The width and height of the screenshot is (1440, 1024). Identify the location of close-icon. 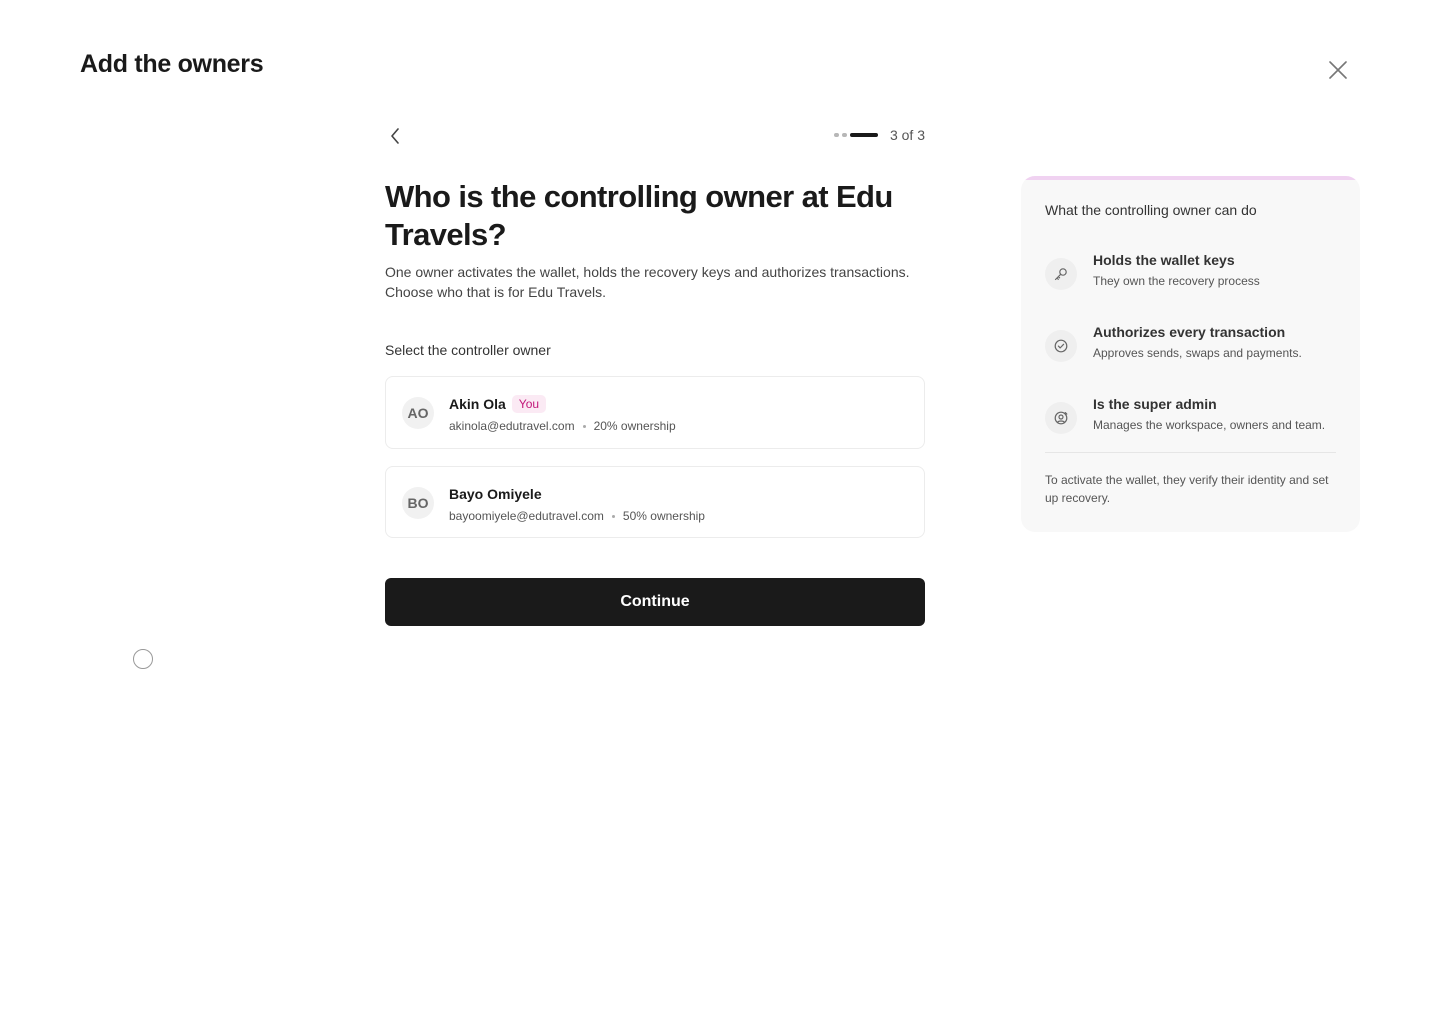
(1338, 70).